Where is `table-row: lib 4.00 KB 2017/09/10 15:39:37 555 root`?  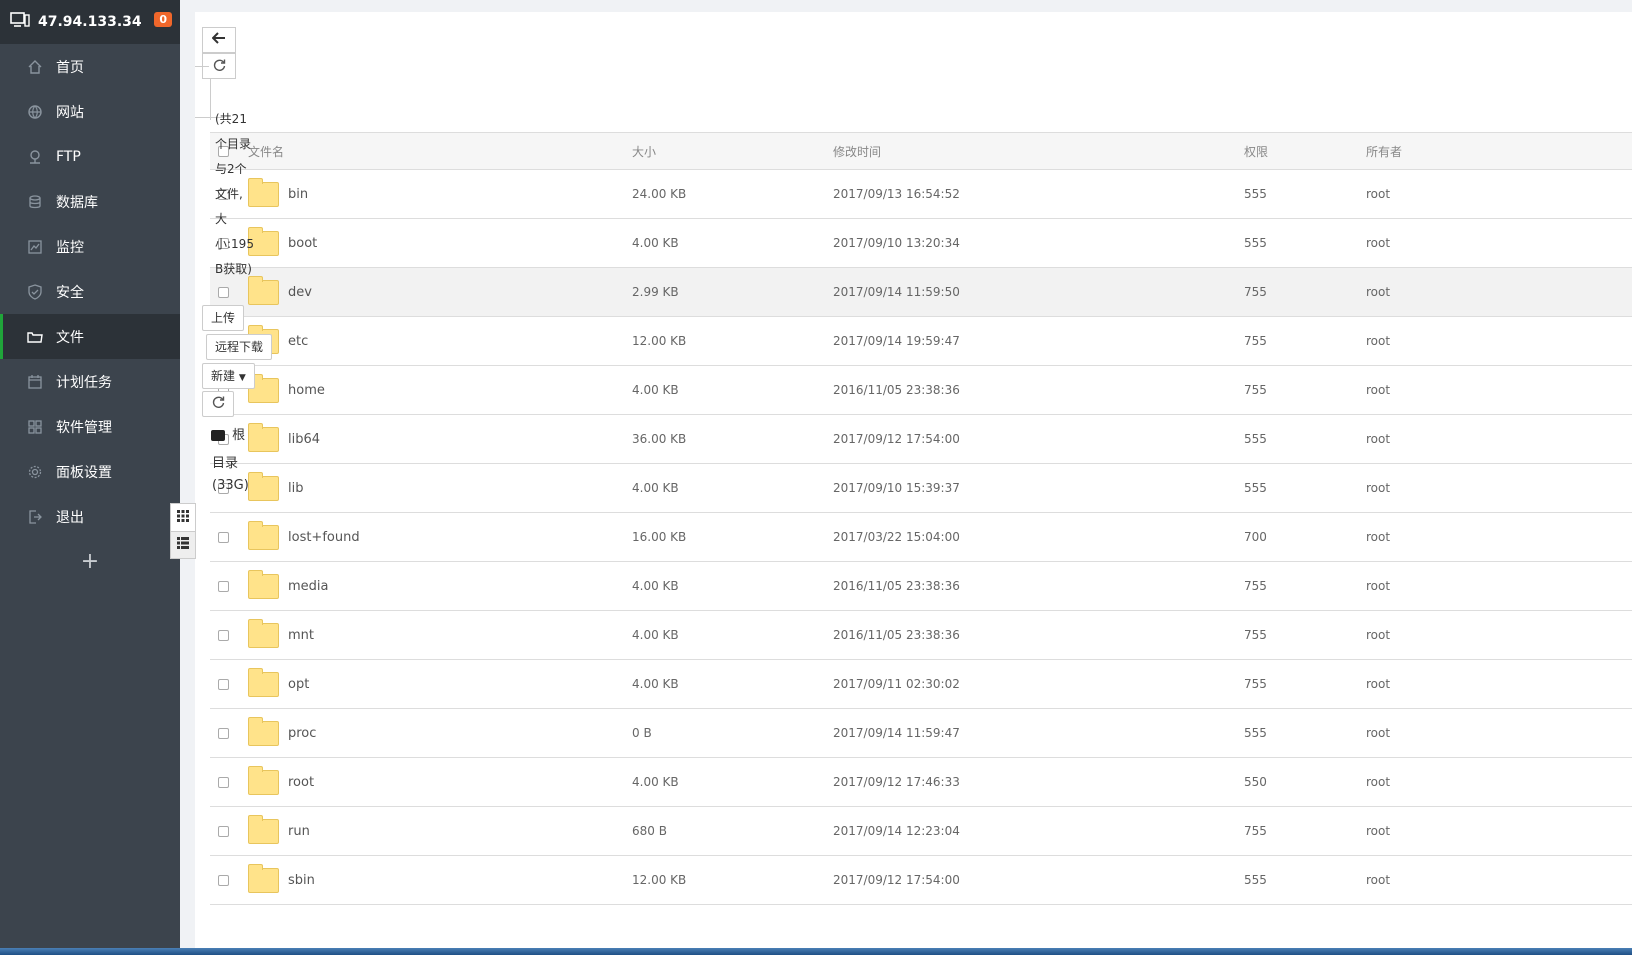 table-row: lib 4.00 KB 2017/09/10 15:39:37 555 root is located at coordinates (921, 488).